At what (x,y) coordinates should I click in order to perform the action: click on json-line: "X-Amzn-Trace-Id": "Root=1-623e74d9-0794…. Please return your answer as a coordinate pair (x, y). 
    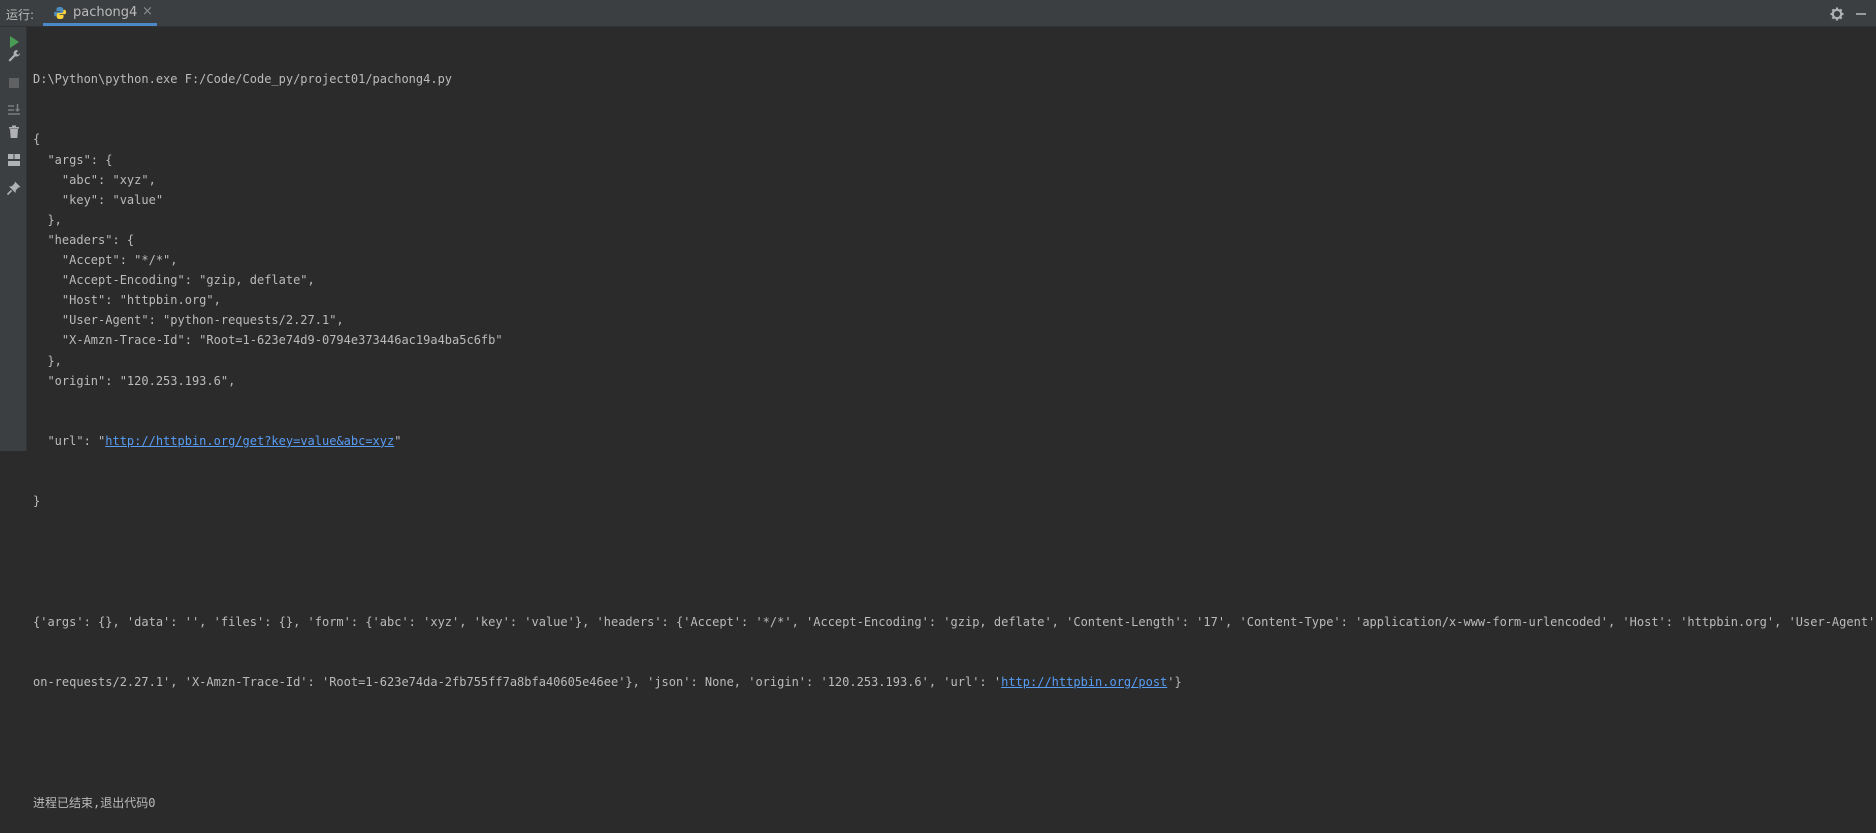
    Looking at the image, I should click on (268, 340).